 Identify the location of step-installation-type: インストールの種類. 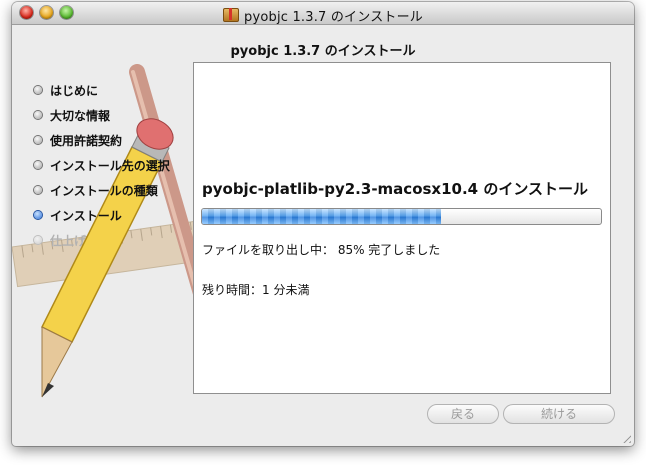
(102, 194).